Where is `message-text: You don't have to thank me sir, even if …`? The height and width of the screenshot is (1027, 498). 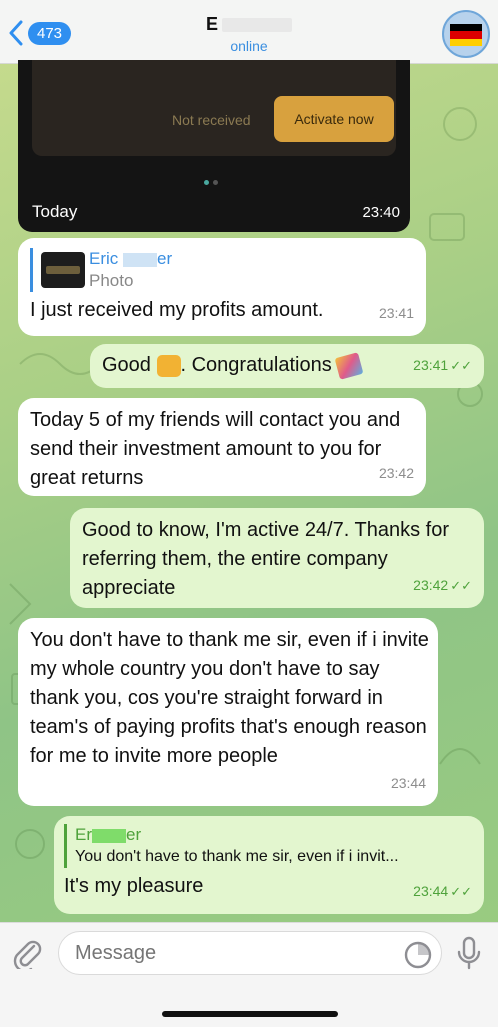 message-text: You don't have to thank me sir, even if … is located at coordinates (229, 698).